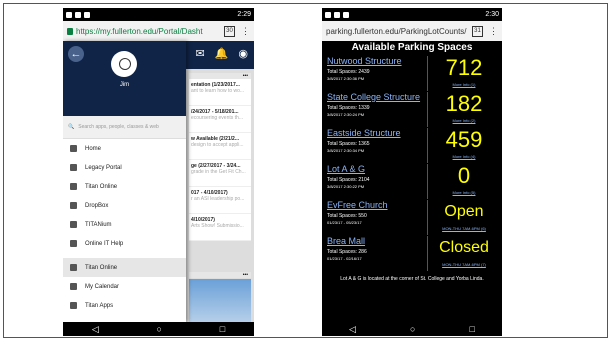  Describe the element at coordinates (344, 258) in the screenshot. I see `lot-timestamp: 01/23/17 - 02/16/17` at that location.